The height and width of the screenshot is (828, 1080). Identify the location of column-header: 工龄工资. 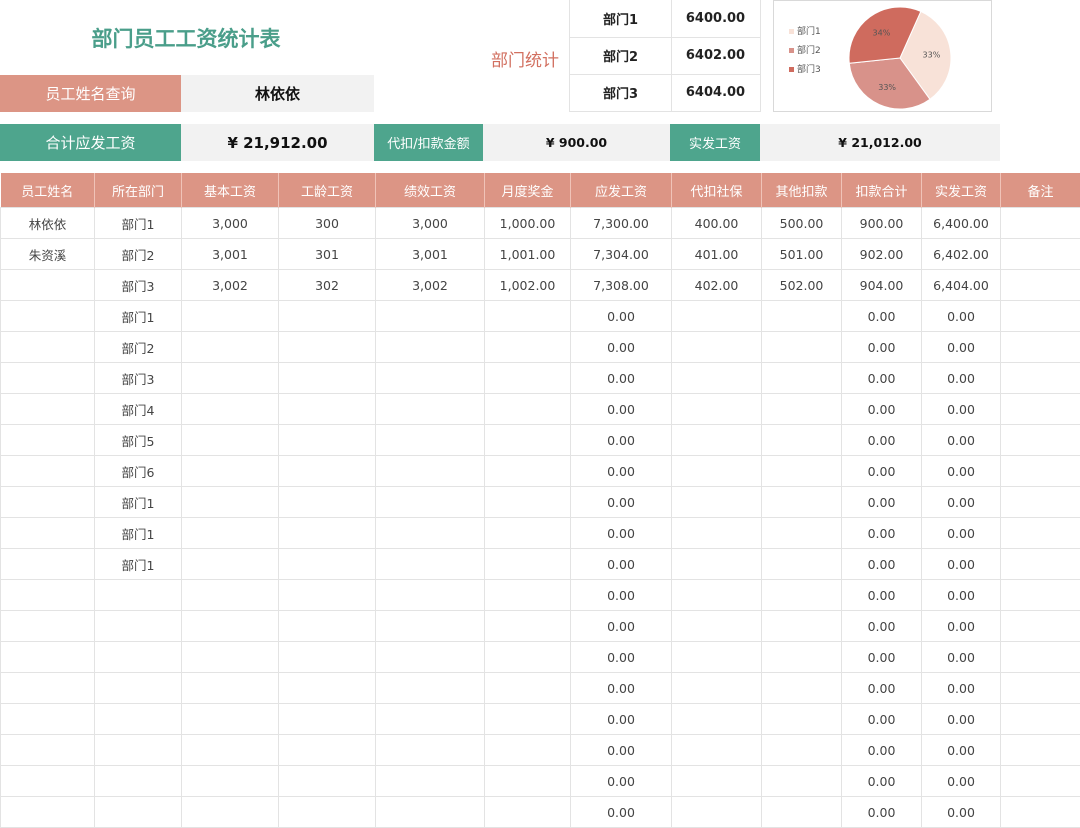
(327, 190).